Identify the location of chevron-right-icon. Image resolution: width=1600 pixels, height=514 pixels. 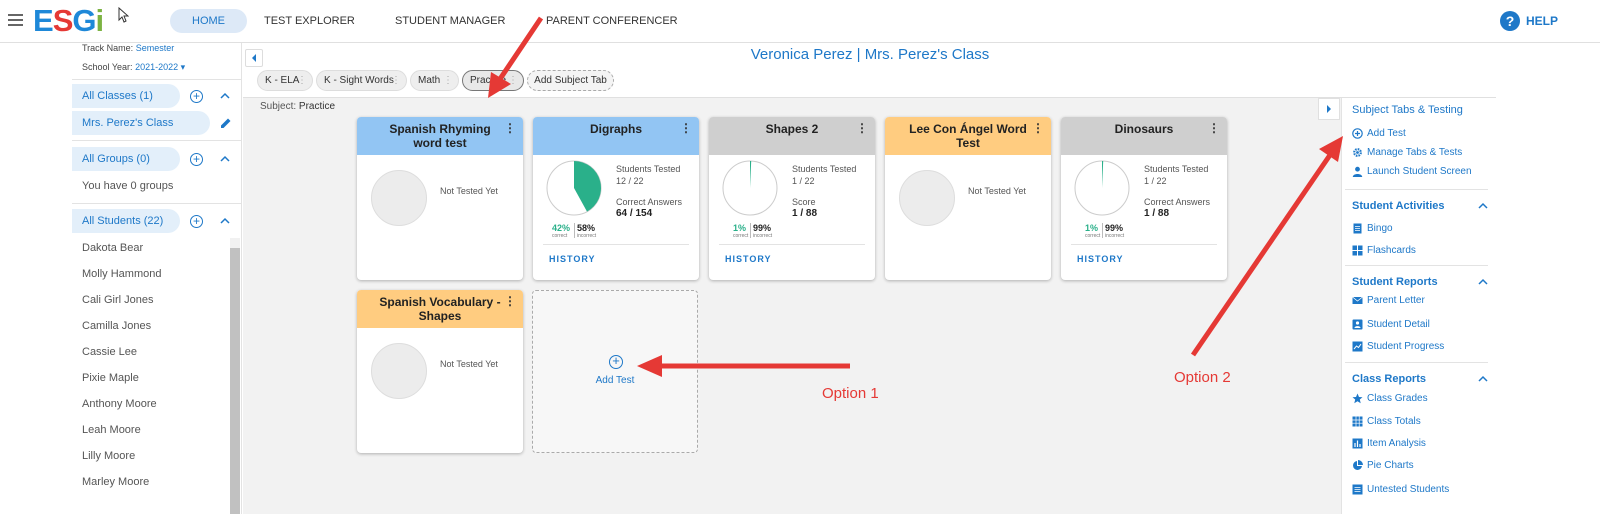
(1329, 109).